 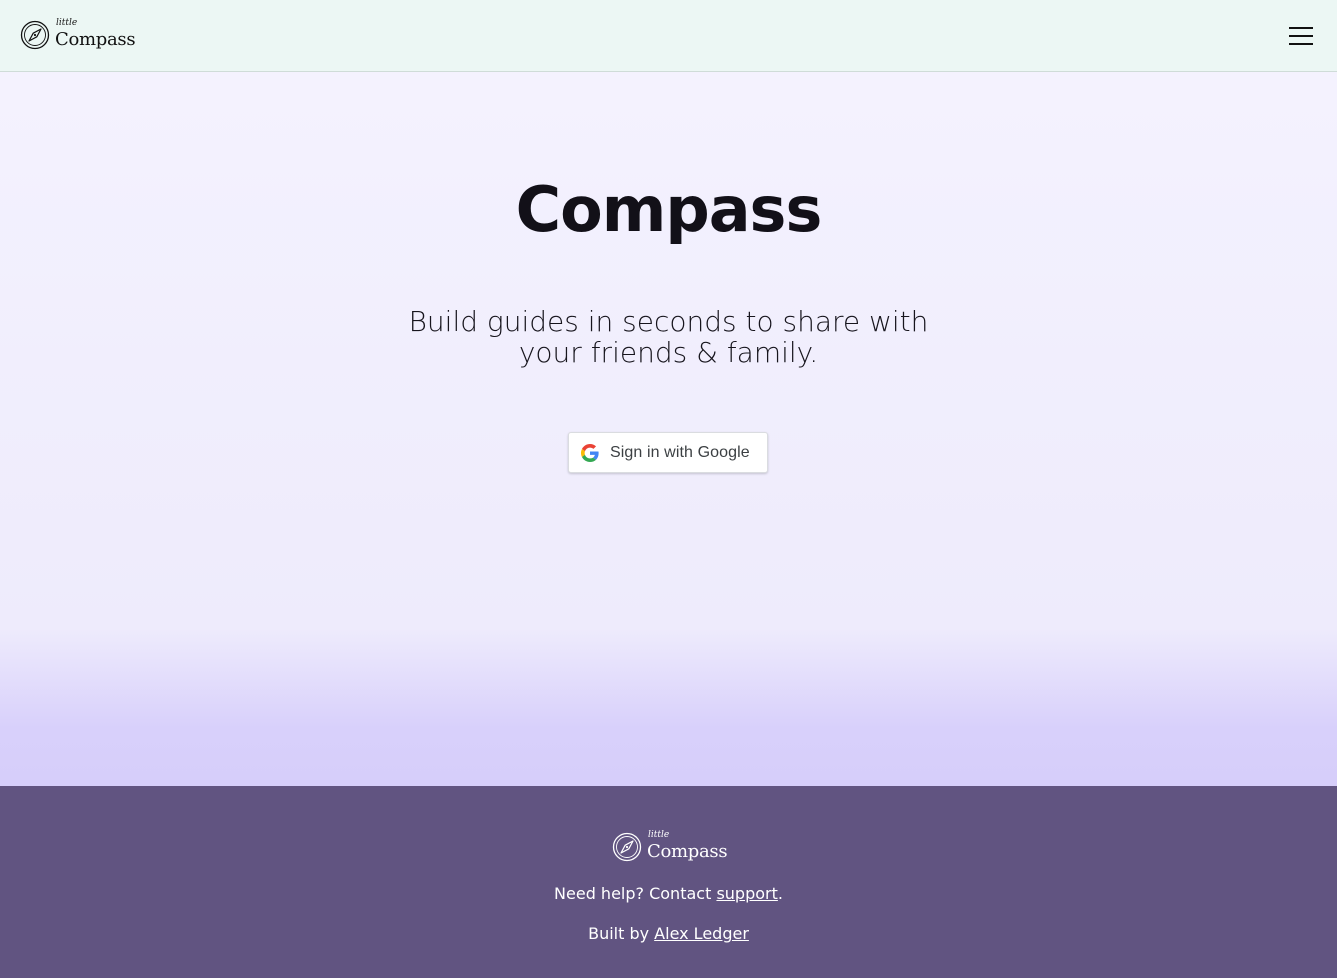 What do you see at coordinates (621, 933) in the screenshot?
I see `built-prefix: Built by` at bounding box center [621, 933].